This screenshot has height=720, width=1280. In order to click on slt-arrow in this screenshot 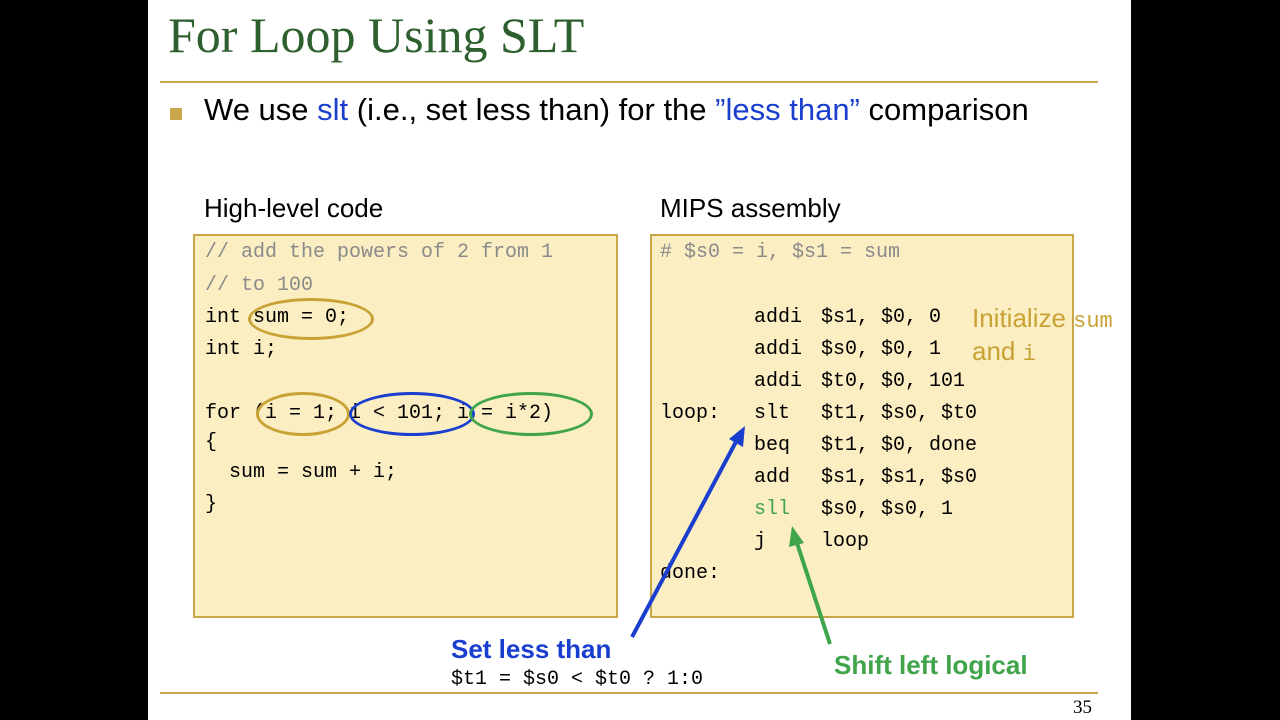, I will do `click(685, 537)`.